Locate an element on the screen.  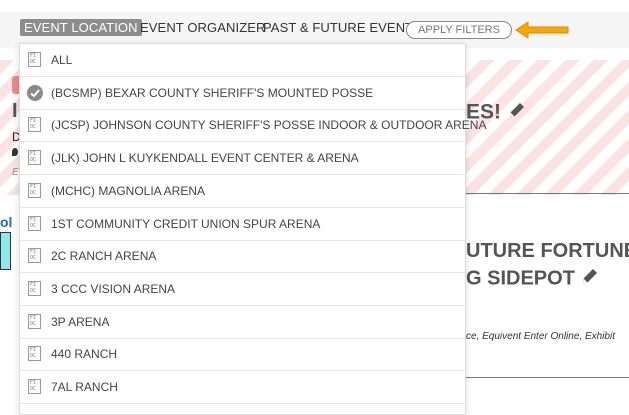
dropdown-option: FI OC 2C RANCH ARENA is located at coordinates (242, 257).